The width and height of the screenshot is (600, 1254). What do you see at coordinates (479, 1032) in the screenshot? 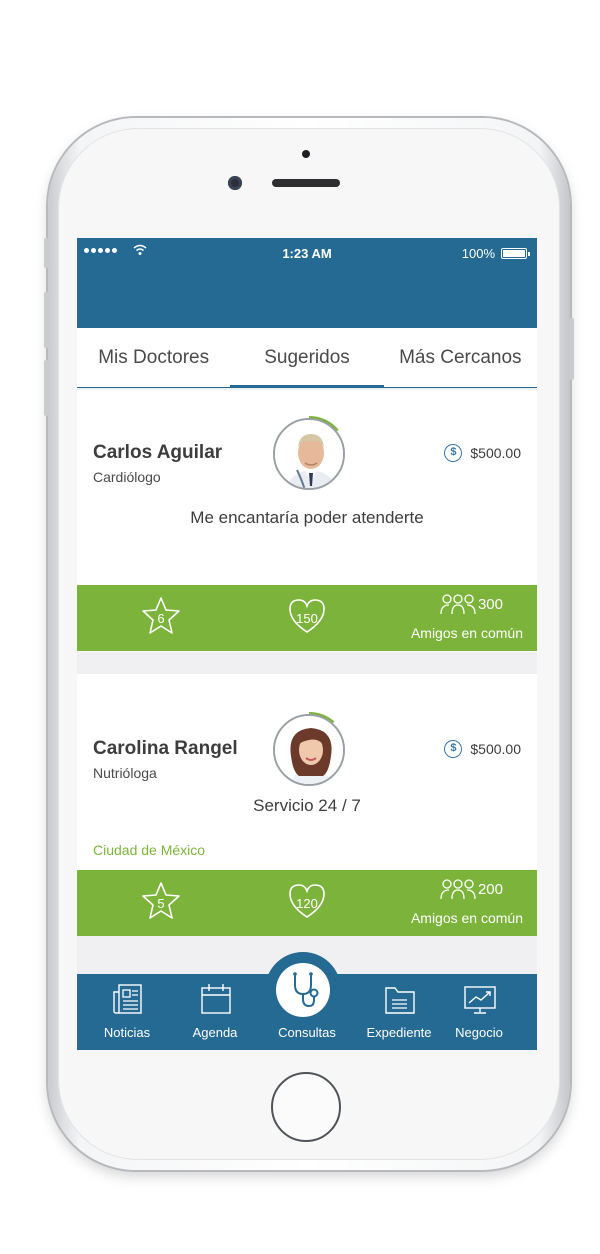
I see `tab-label: Negocio` at bounding box center [479, 1032].